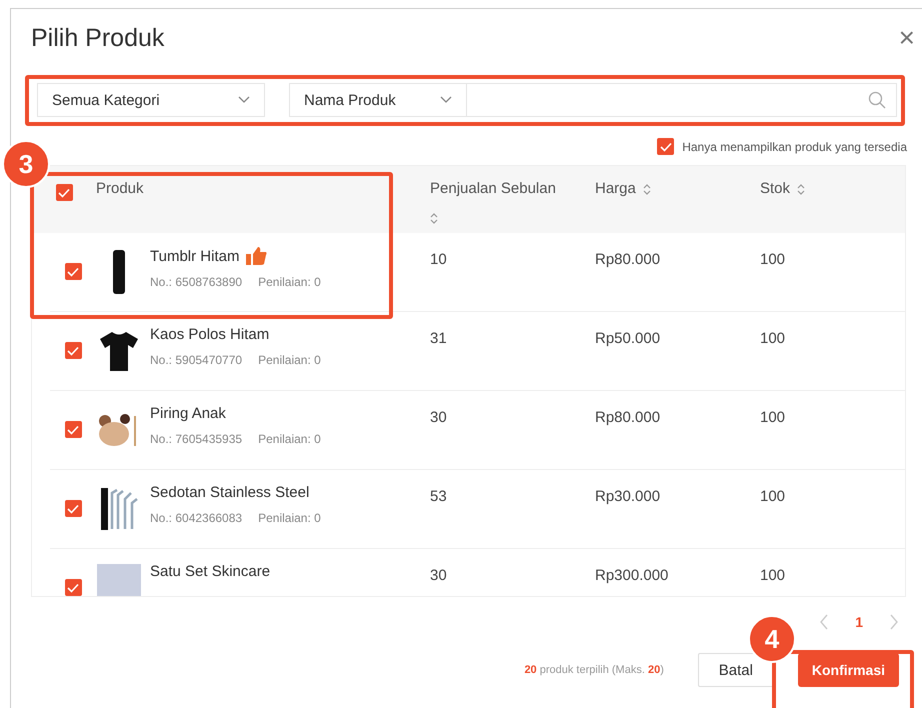 This screenshot has height=708, width=922. I want to click on column-header: Produk, so click(120, 188).